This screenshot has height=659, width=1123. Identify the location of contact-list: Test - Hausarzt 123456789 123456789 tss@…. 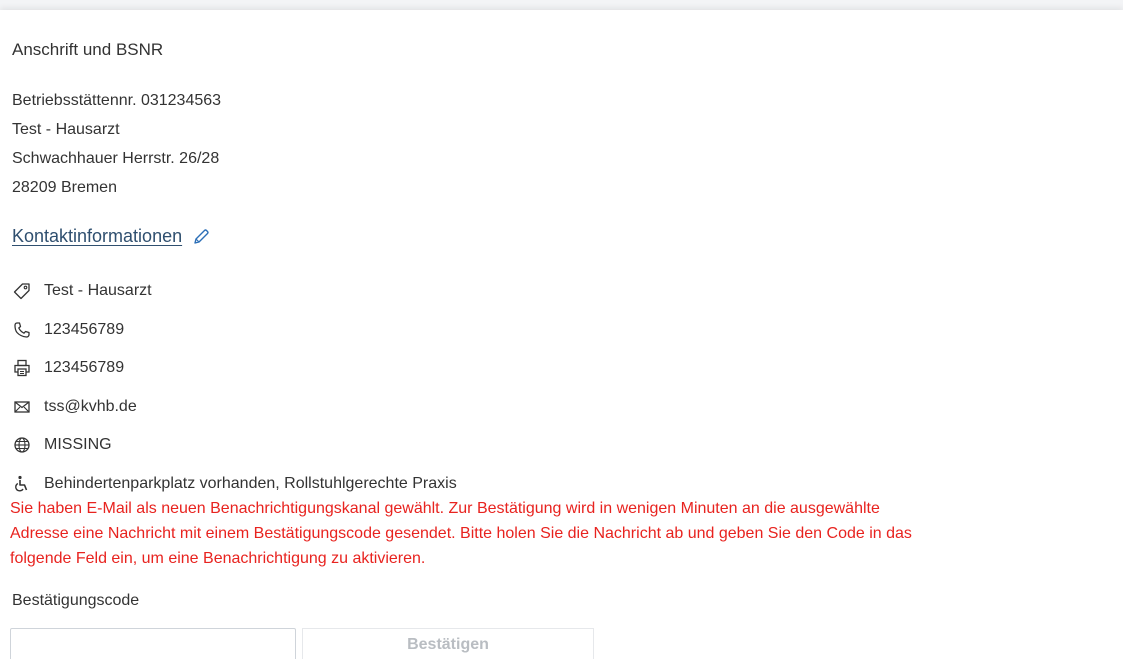
(234, 387).